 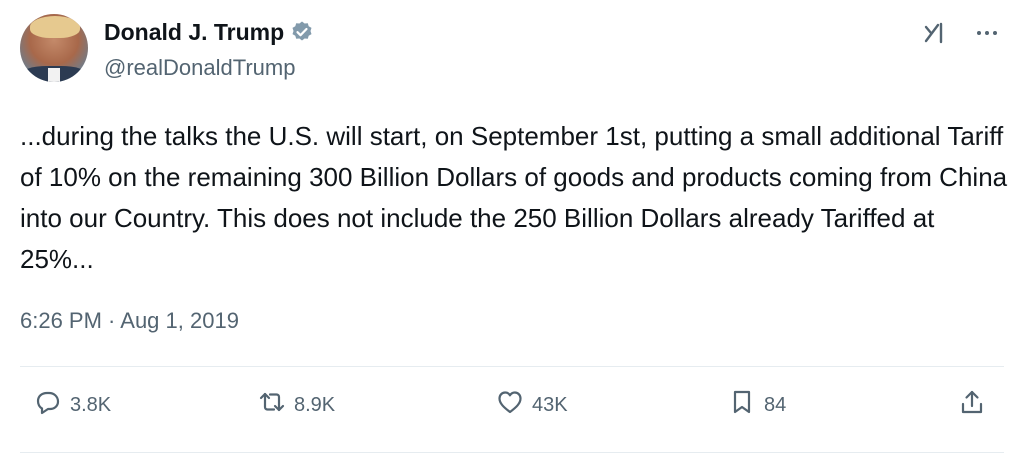 I want to click on tweet-timestamp: 6:26 PM · Aug 1, 2019, so click(x=129, y=321).